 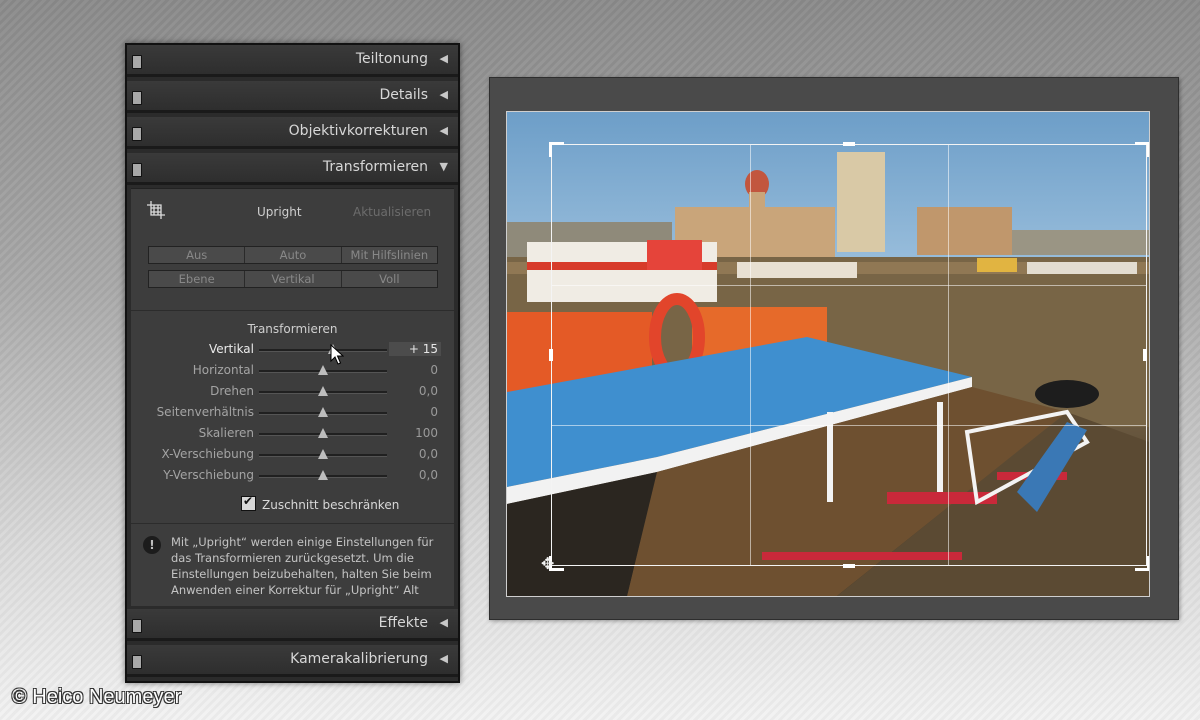 What do you see at coordinates (389, 279) in the screenshot?
I see `mode-button-voll: Voll` at bounding box center [389, 279].